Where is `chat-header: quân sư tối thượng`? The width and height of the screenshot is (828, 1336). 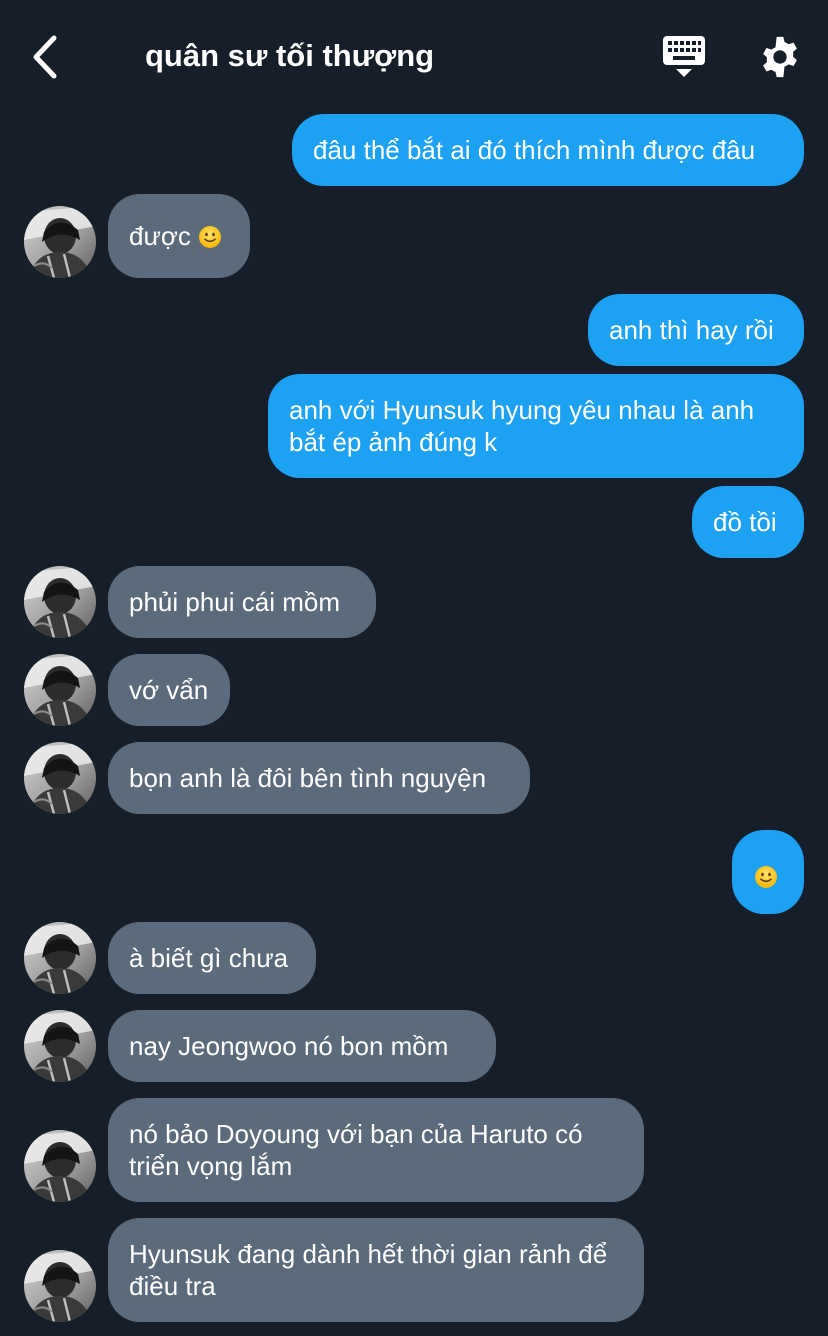
chat-header: quân sư tối thượng is located at coordinates (414, 55).